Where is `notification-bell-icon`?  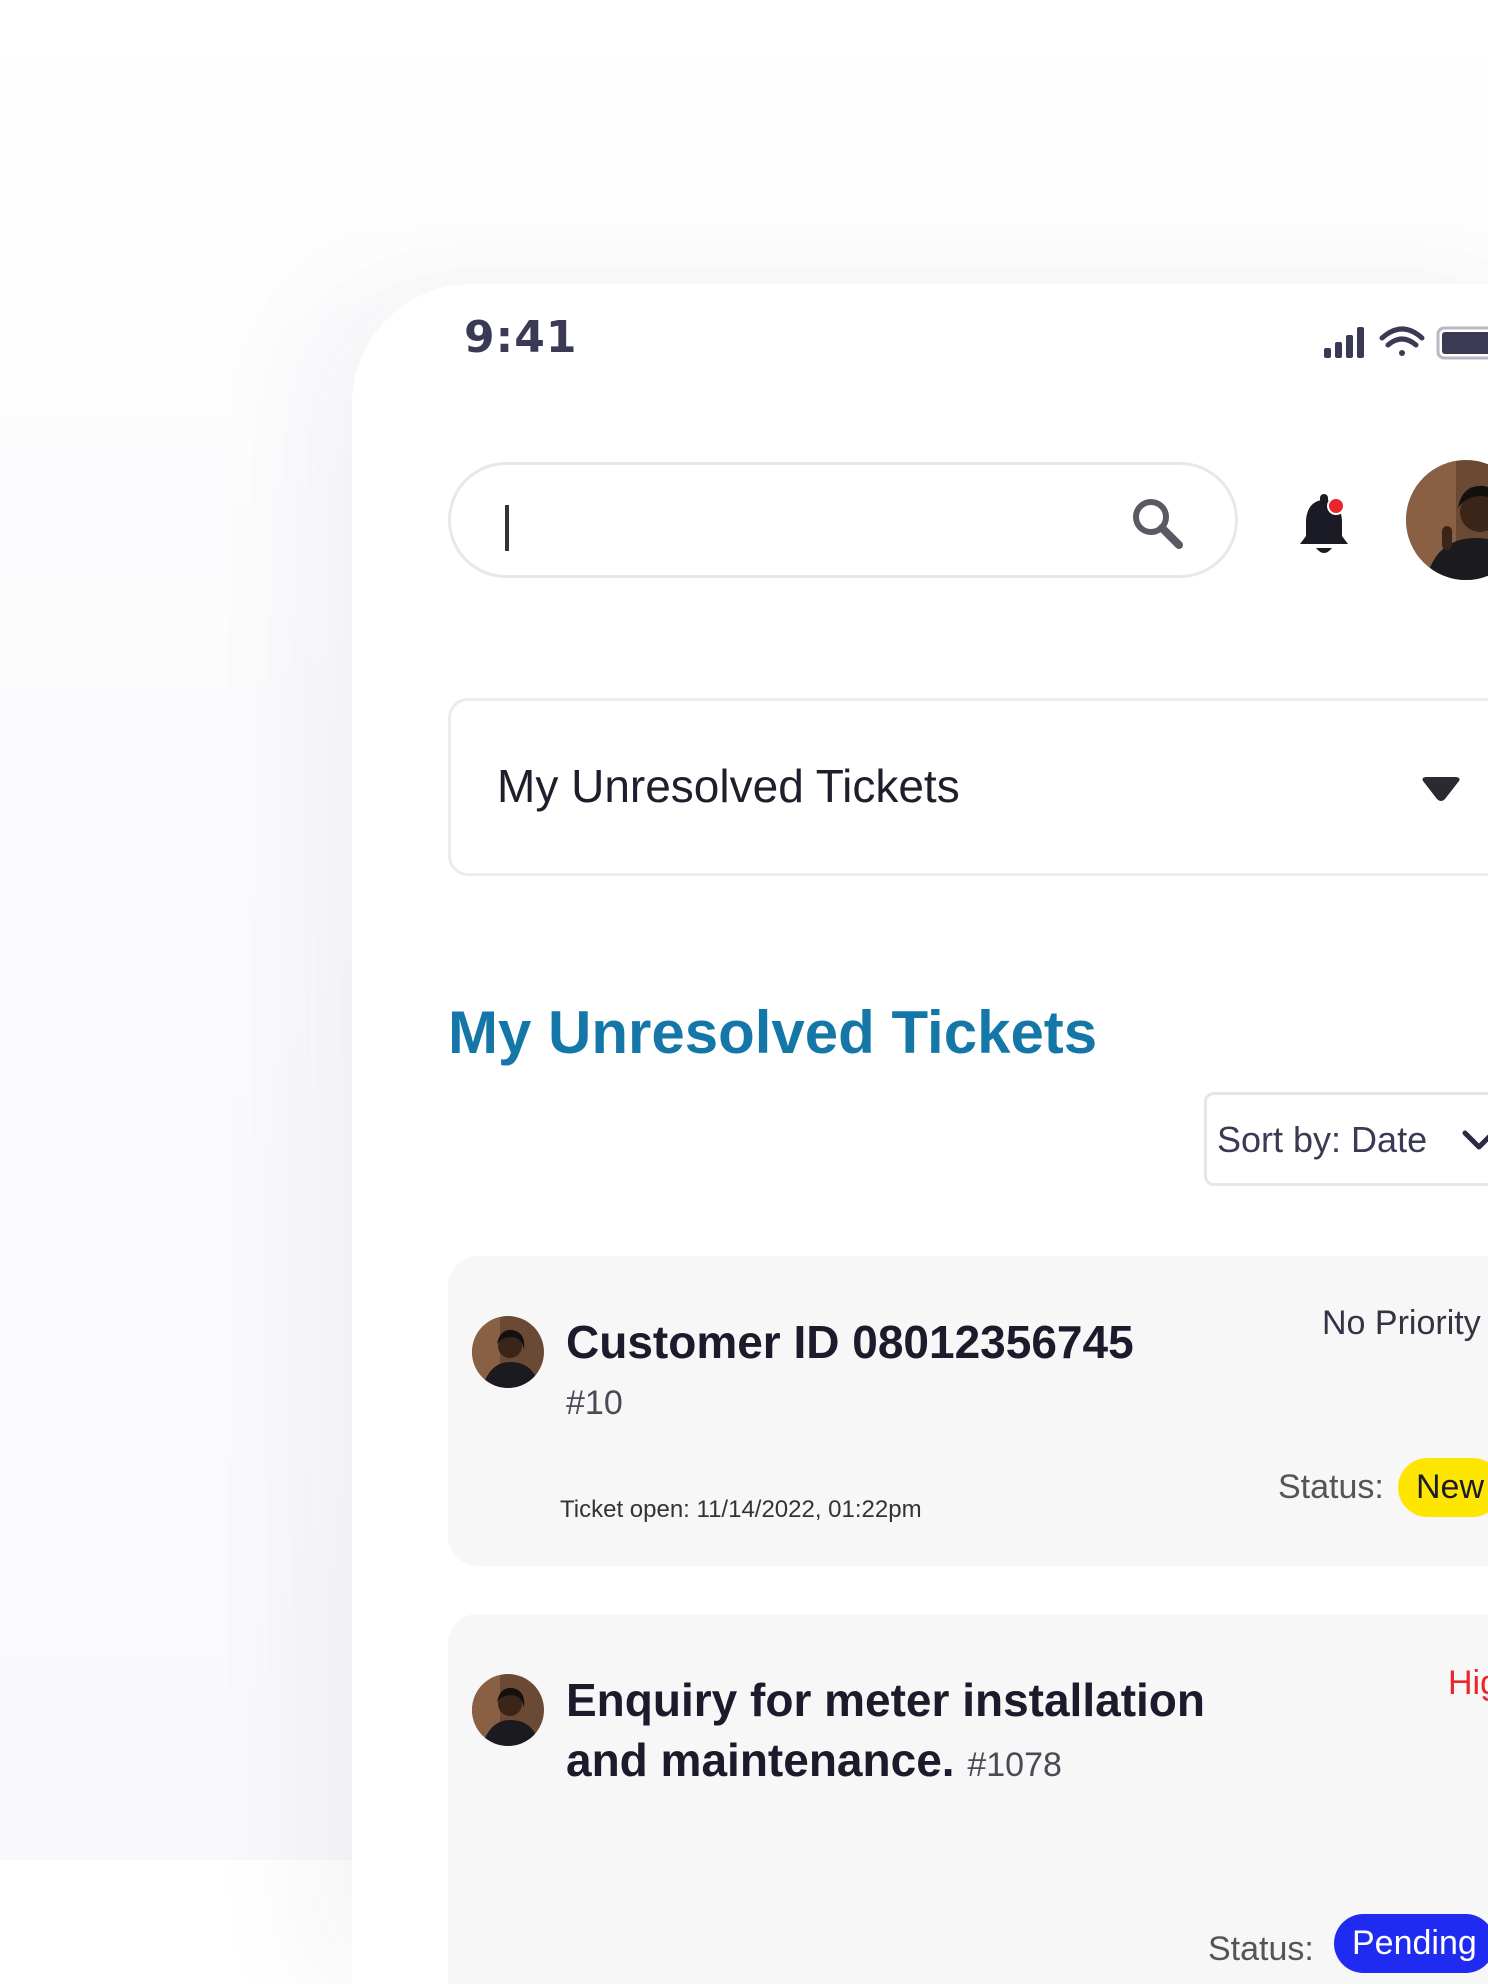 notification-bell-icon is located at coordinates (1324, 525).